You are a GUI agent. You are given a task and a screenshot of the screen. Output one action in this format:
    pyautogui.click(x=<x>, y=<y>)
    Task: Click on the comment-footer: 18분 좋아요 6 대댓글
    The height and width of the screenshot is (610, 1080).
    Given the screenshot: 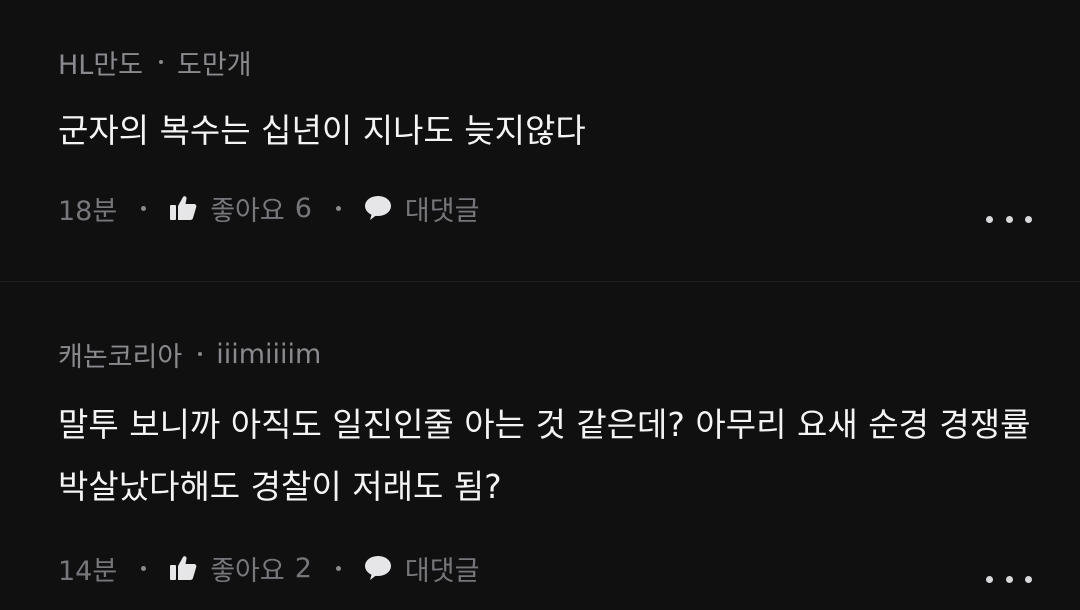 What is the action you would take?
    pyautogui.click(x=268, y=208)
    